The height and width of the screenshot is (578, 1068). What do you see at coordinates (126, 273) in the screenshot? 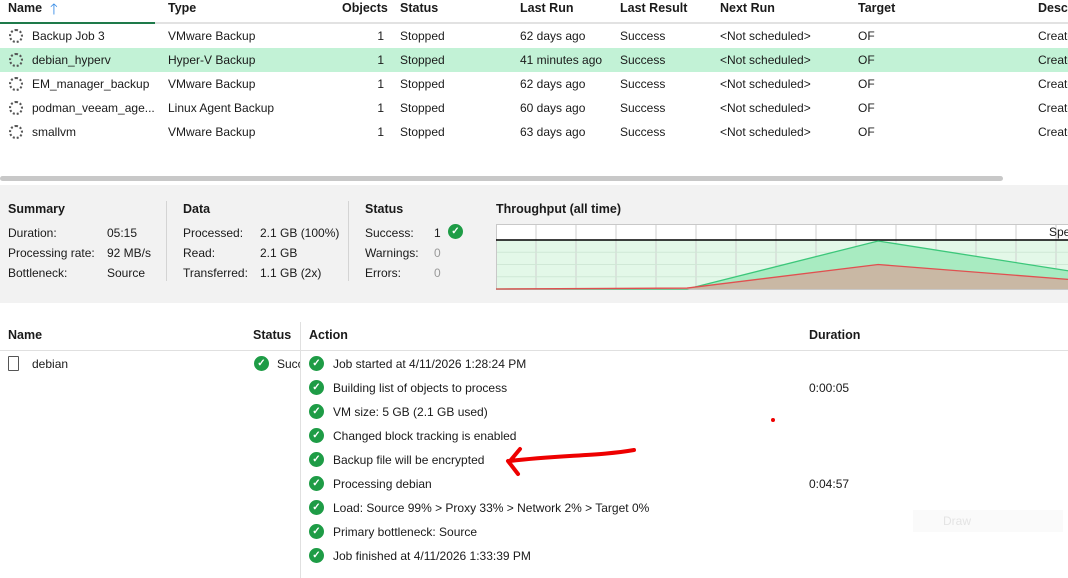
I see `bottleneck-value: Source` at bounding box center [126, 273].